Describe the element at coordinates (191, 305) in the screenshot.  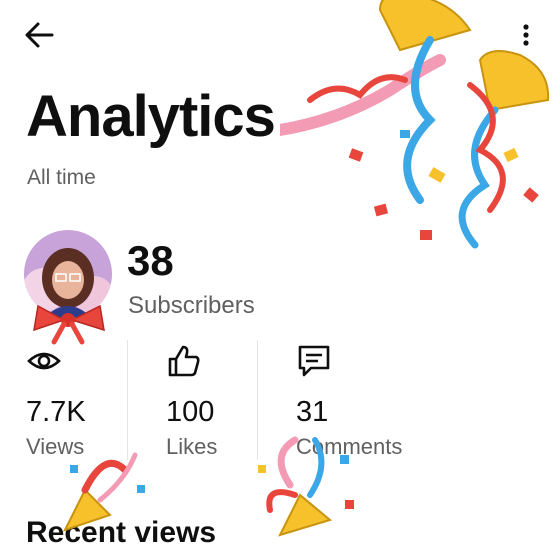
I see `subscribers-label: Subscribers` at that location.